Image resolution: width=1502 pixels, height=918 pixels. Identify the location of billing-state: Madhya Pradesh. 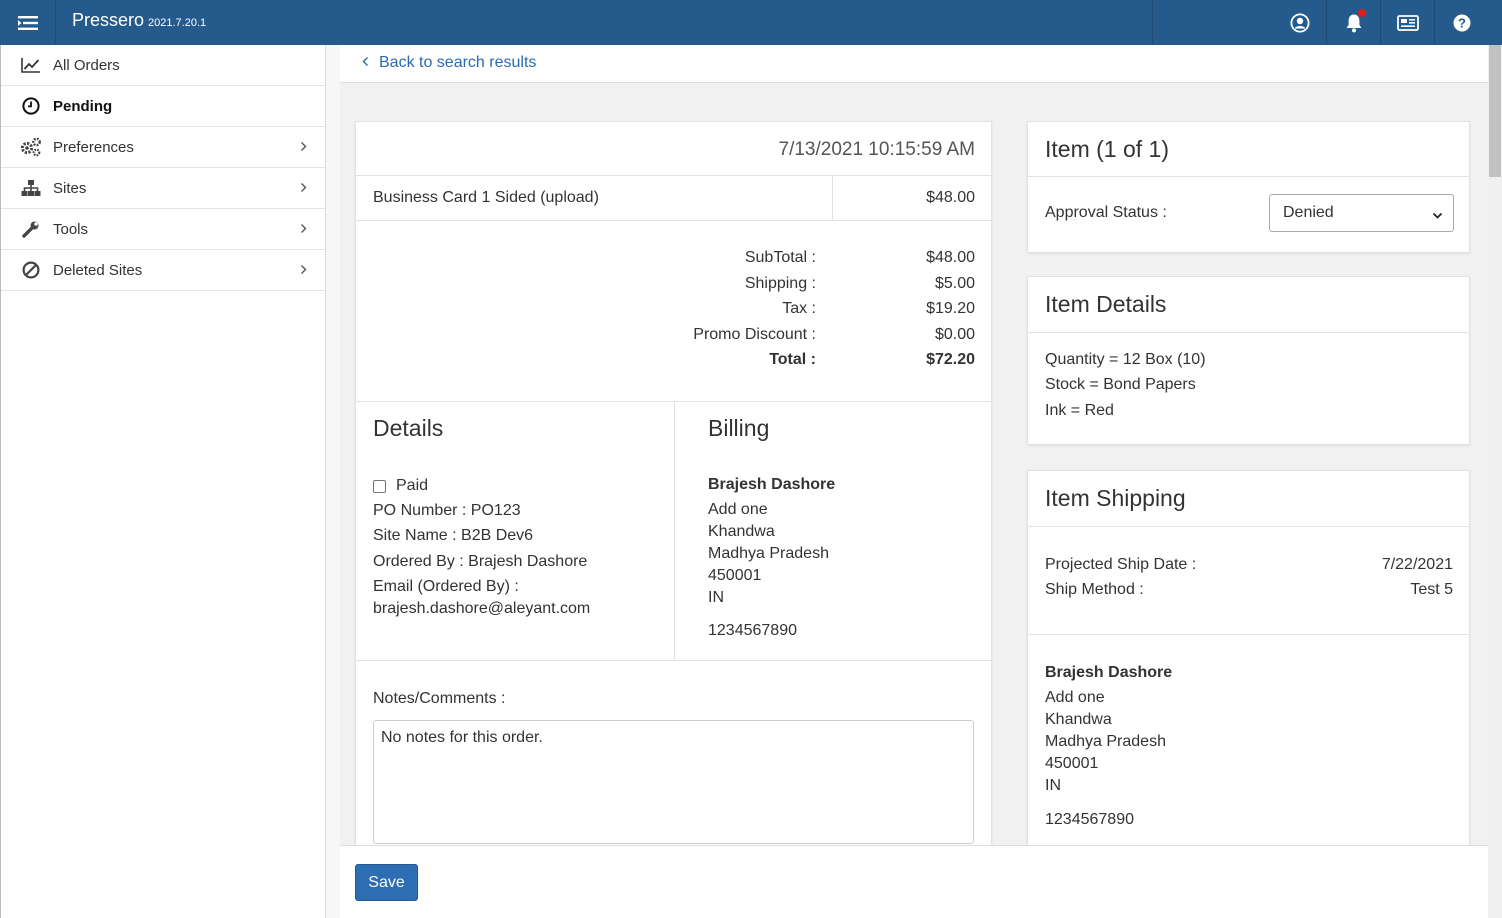
(768, 553).